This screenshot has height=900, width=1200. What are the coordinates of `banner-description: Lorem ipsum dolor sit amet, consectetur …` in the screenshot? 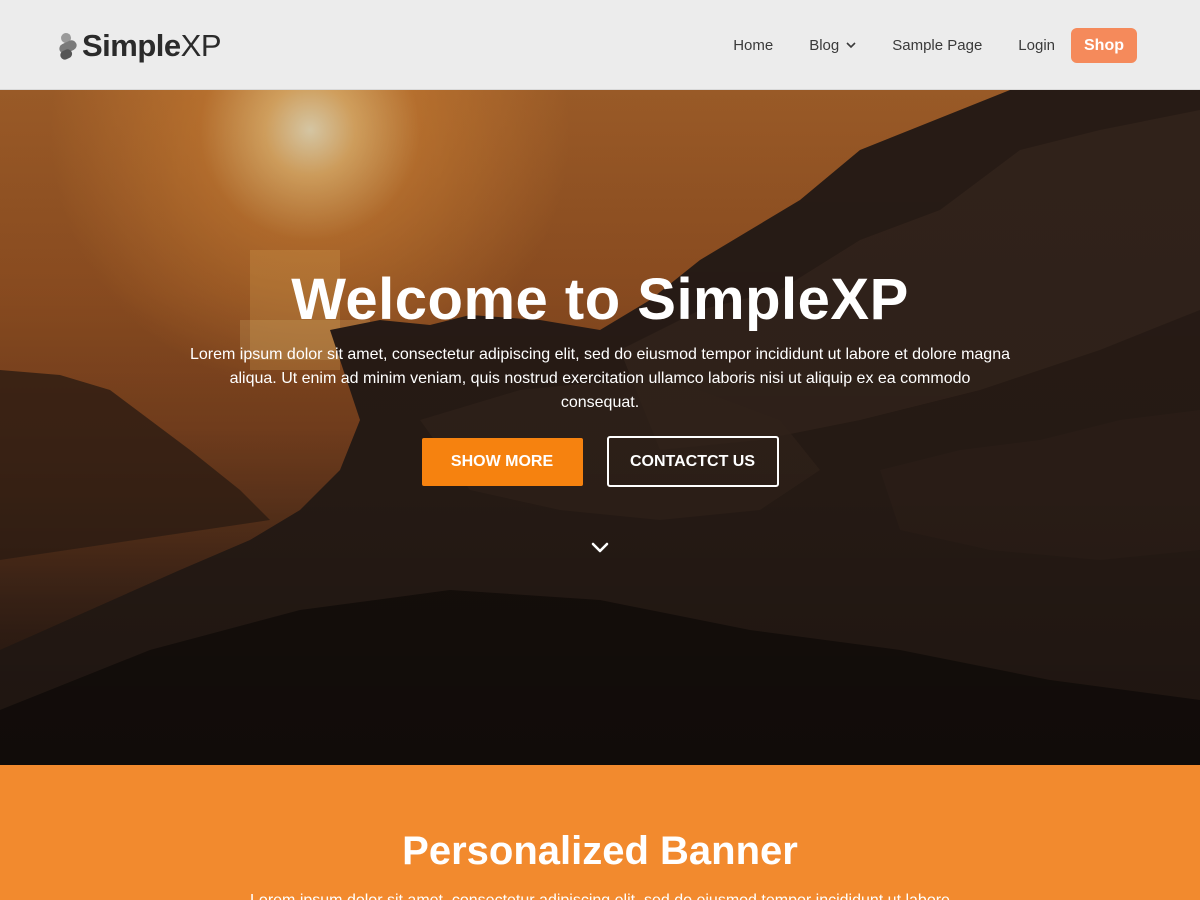 It's located at (600, 894).